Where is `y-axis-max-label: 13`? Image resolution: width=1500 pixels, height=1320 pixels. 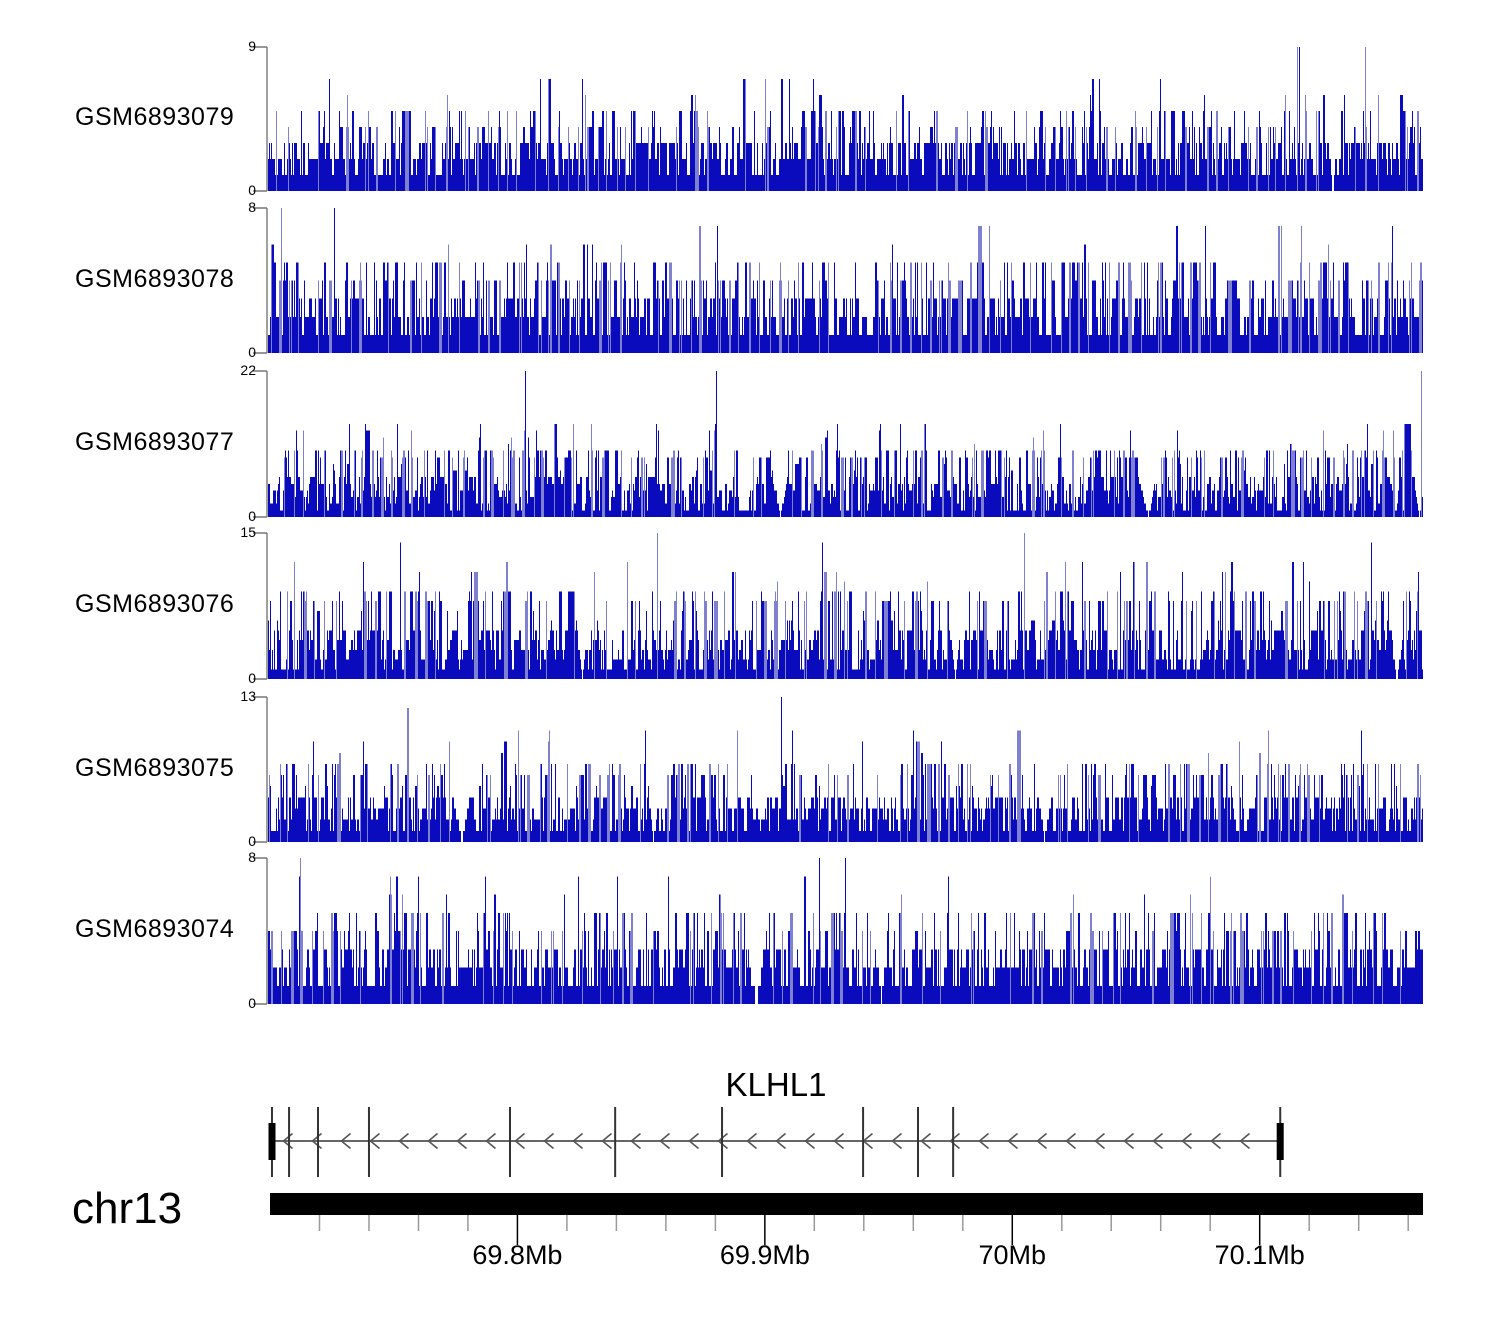 y-axis-max-label: 13 is located at coordinates (248, 696).